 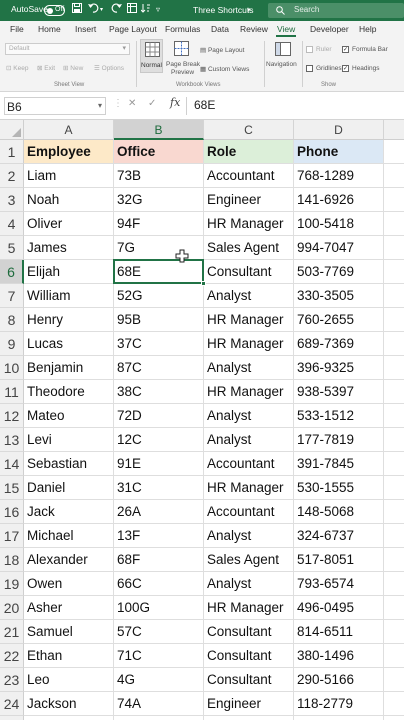 What do you see at coordinates (159, 392) in the screenshot?
I see `table-cell: 38C` at bounding box center [159, 392].